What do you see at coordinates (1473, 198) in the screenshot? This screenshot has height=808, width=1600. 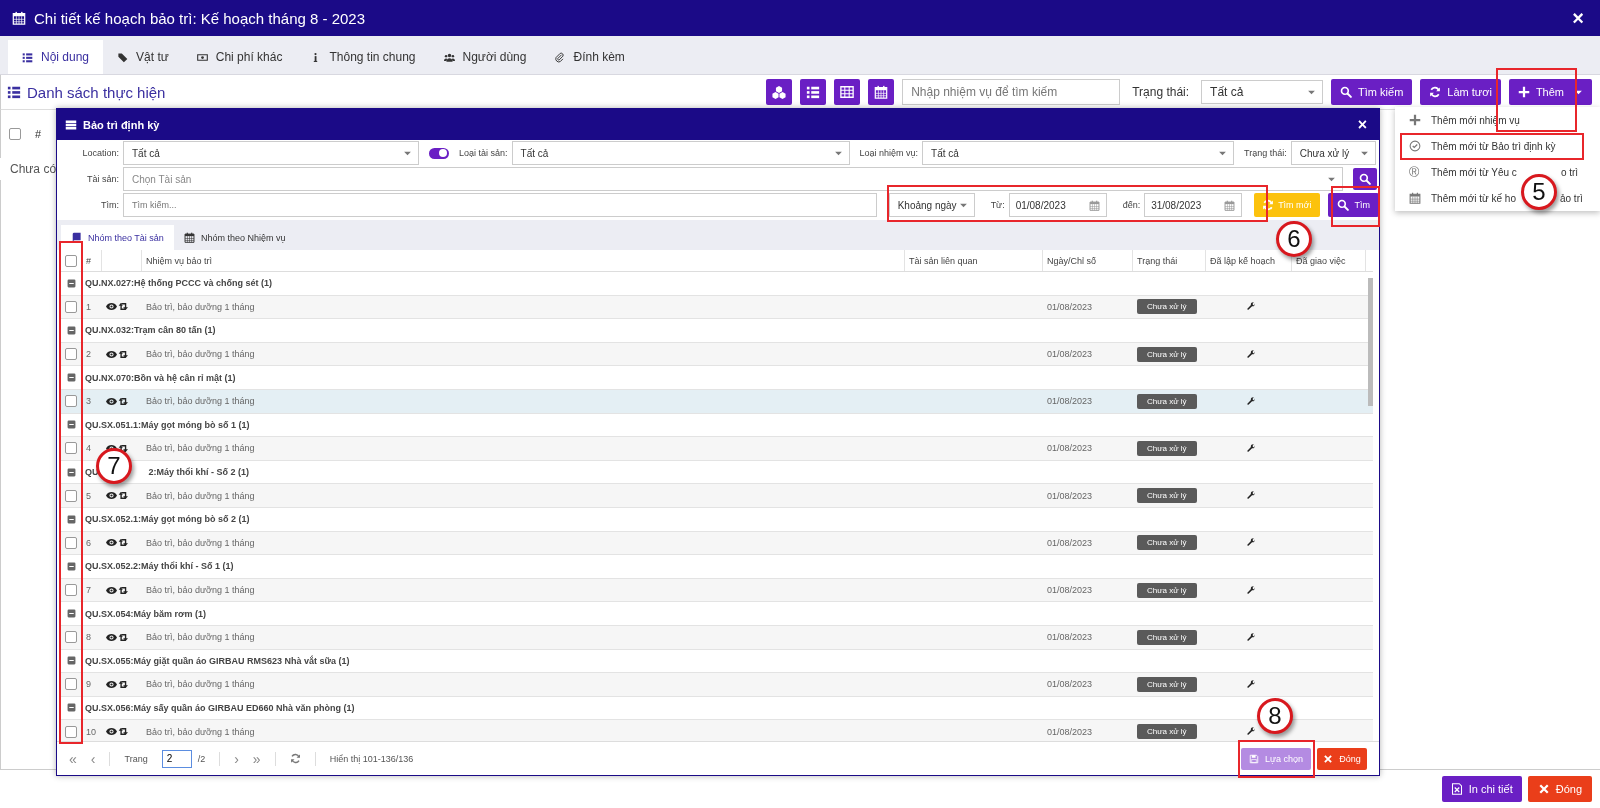 I see `menu-item: Thêm mới từ kế ho` at bounding box center [1473, 198].